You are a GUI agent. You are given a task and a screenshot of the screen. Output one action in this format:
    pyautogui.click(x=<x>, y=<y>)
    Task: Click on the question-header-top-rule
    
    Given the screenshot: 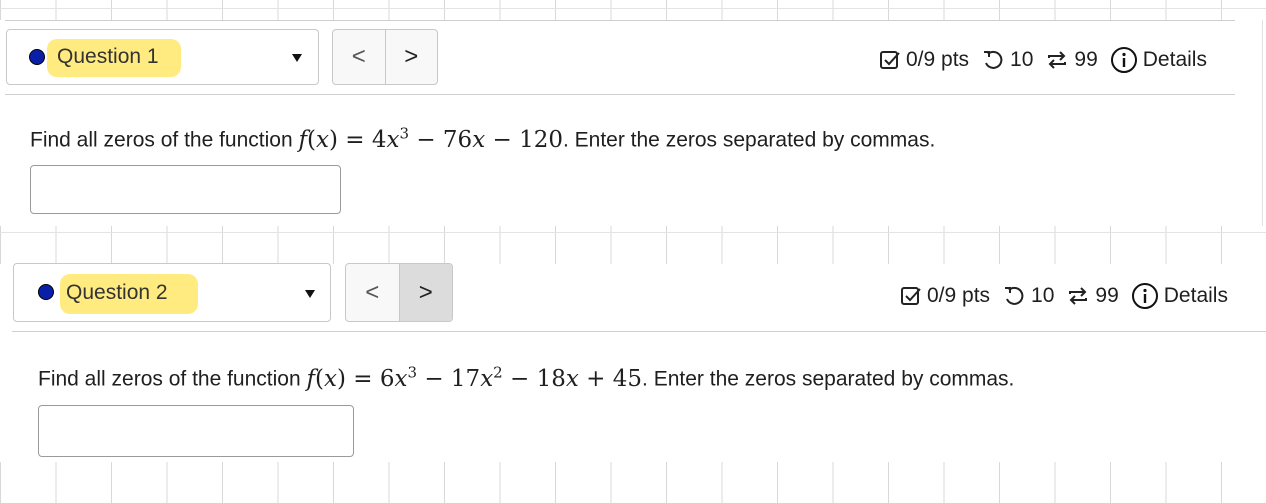 What is the action you would take?
    pyautogui.click(x=620, y=20)
    